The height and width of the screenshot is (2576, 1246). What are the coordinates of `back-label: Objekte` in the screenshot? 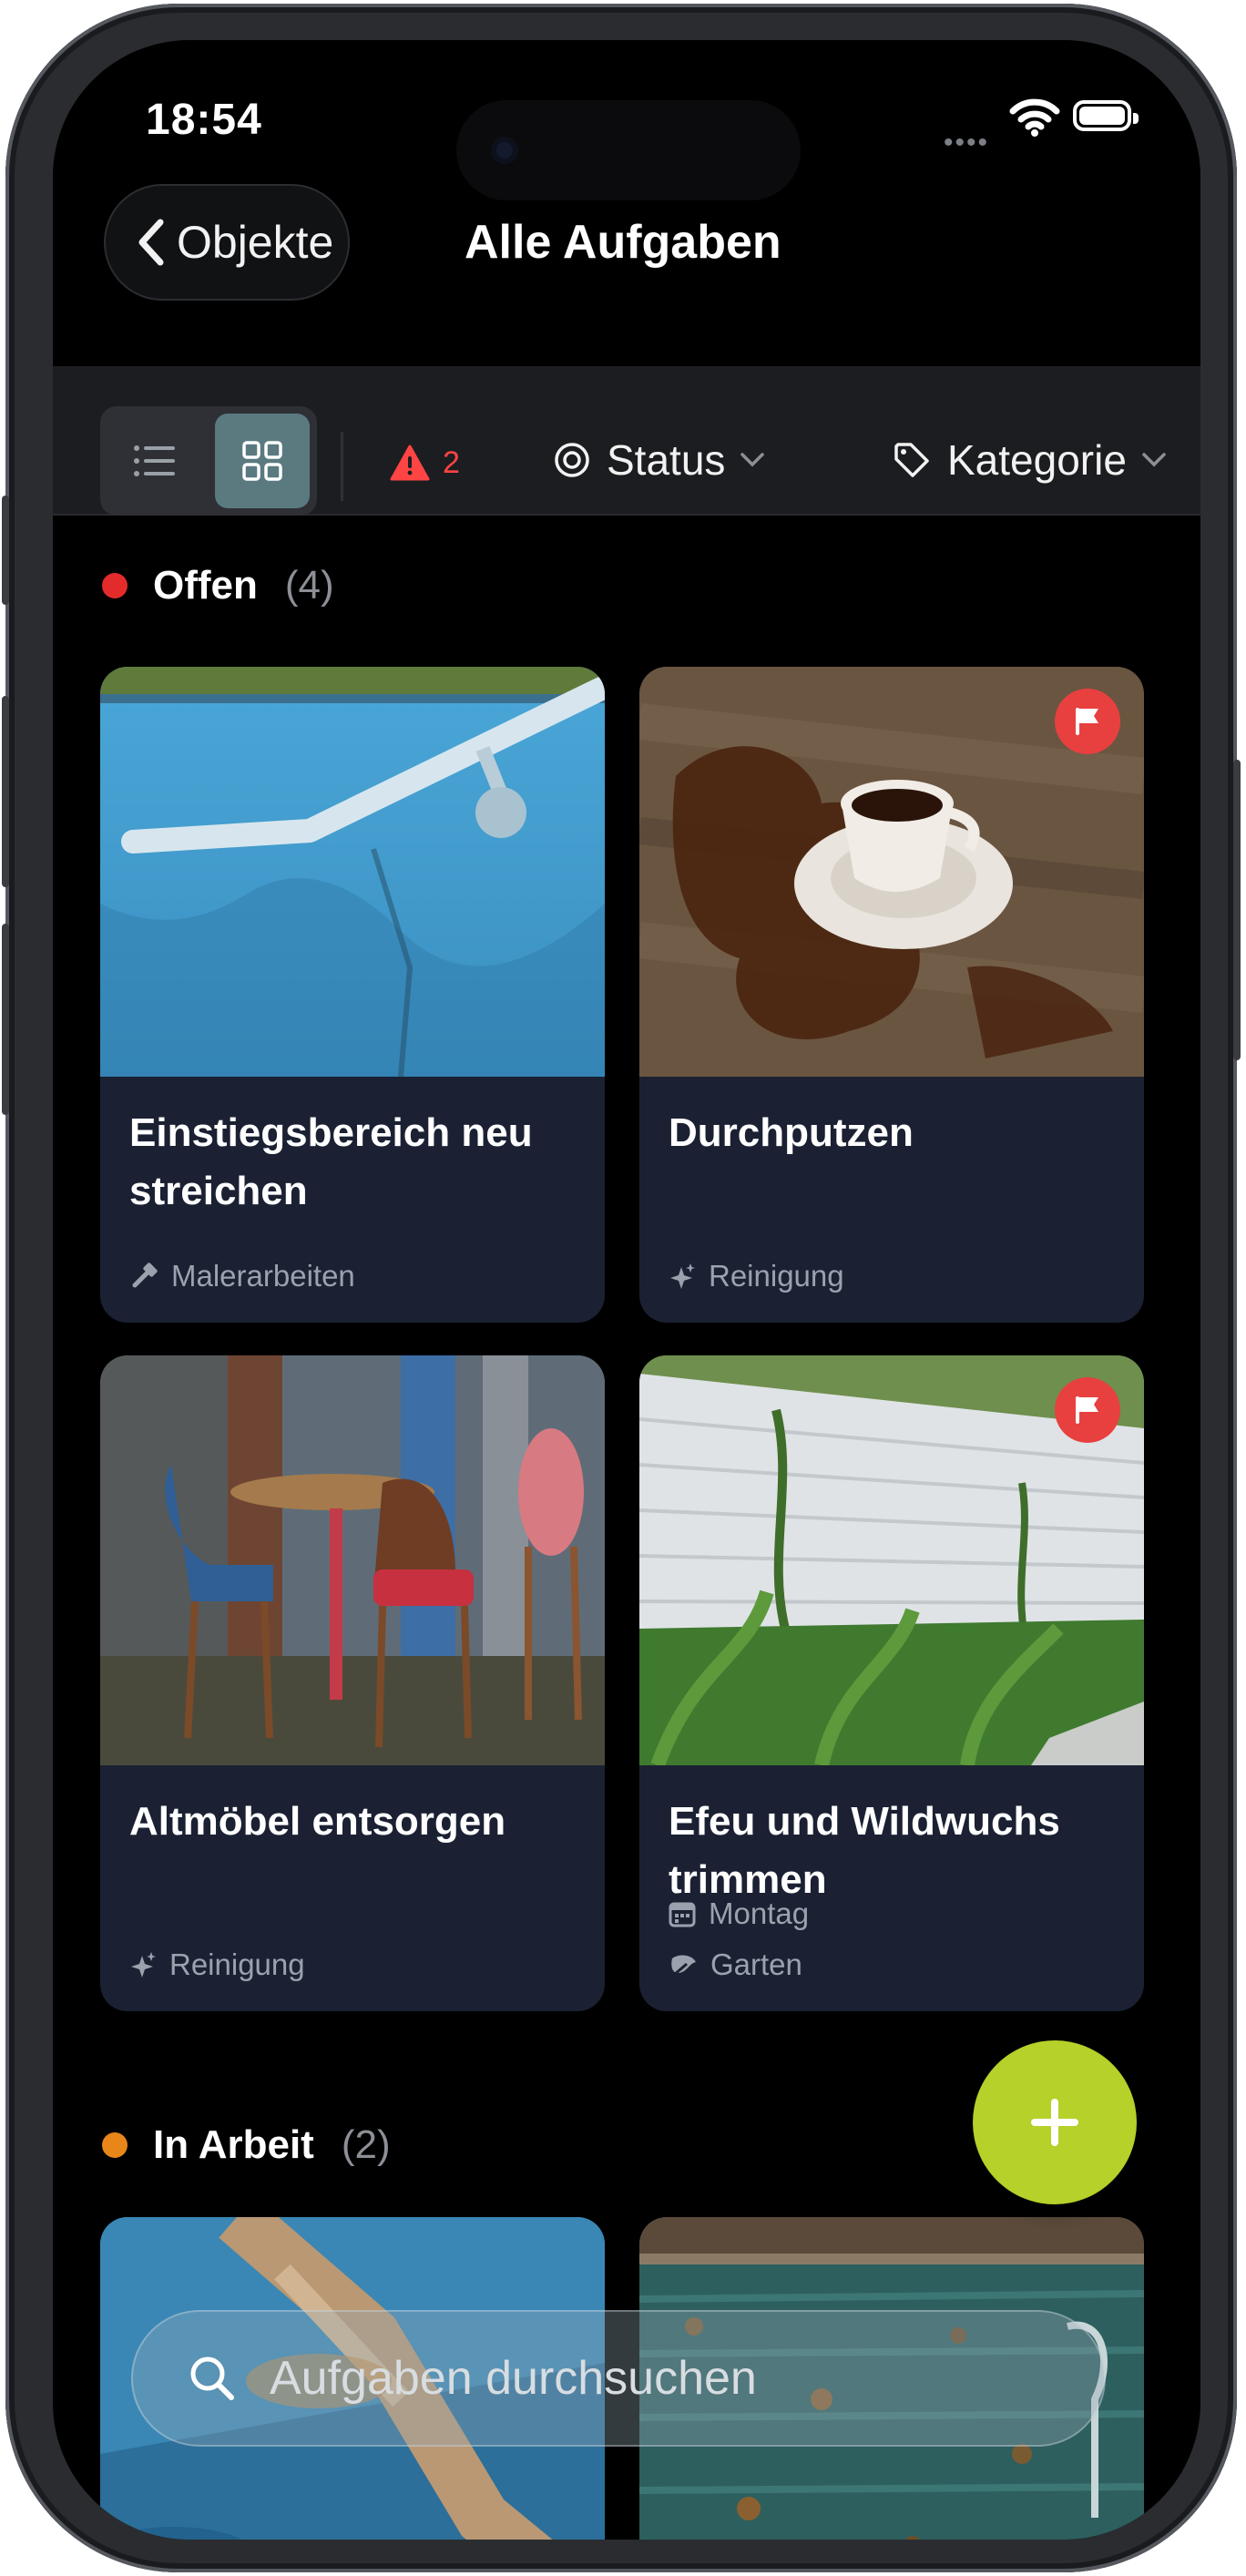 It's located at (256, 242).